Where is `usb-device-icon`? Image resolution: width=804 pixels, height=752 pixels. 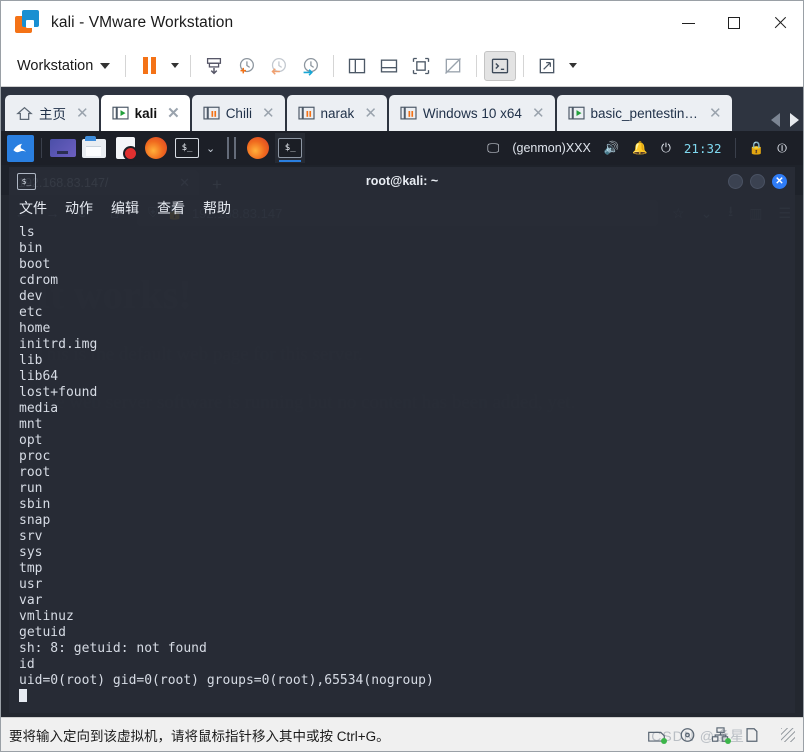 usb-device-icon is located at coordinates (752, 735).